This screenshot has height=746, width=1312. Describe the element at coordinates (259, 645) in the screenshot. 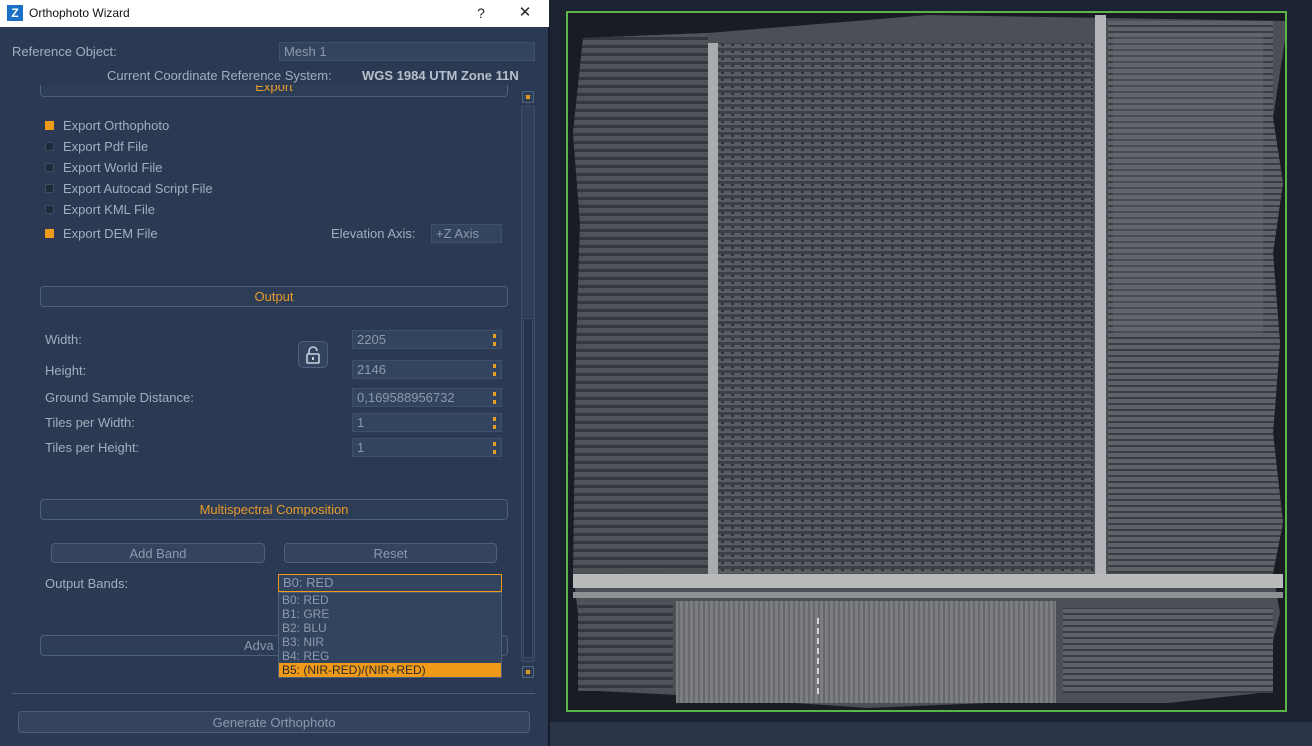

I see `advanced-section-label: Adva` at that location.